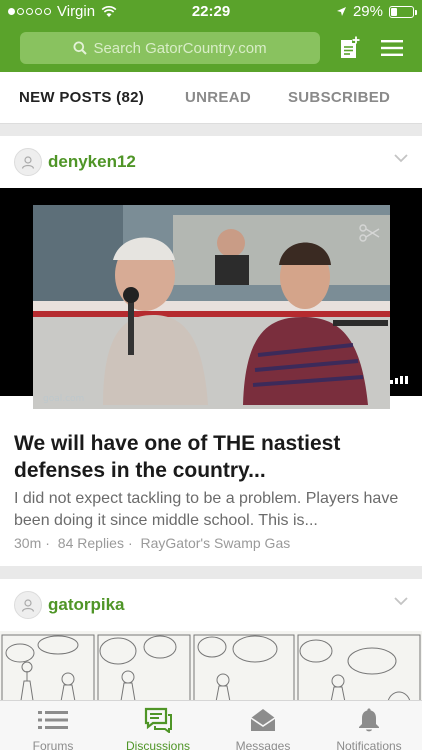  I want to click on post-header: gatorpika, so click(211, 605).